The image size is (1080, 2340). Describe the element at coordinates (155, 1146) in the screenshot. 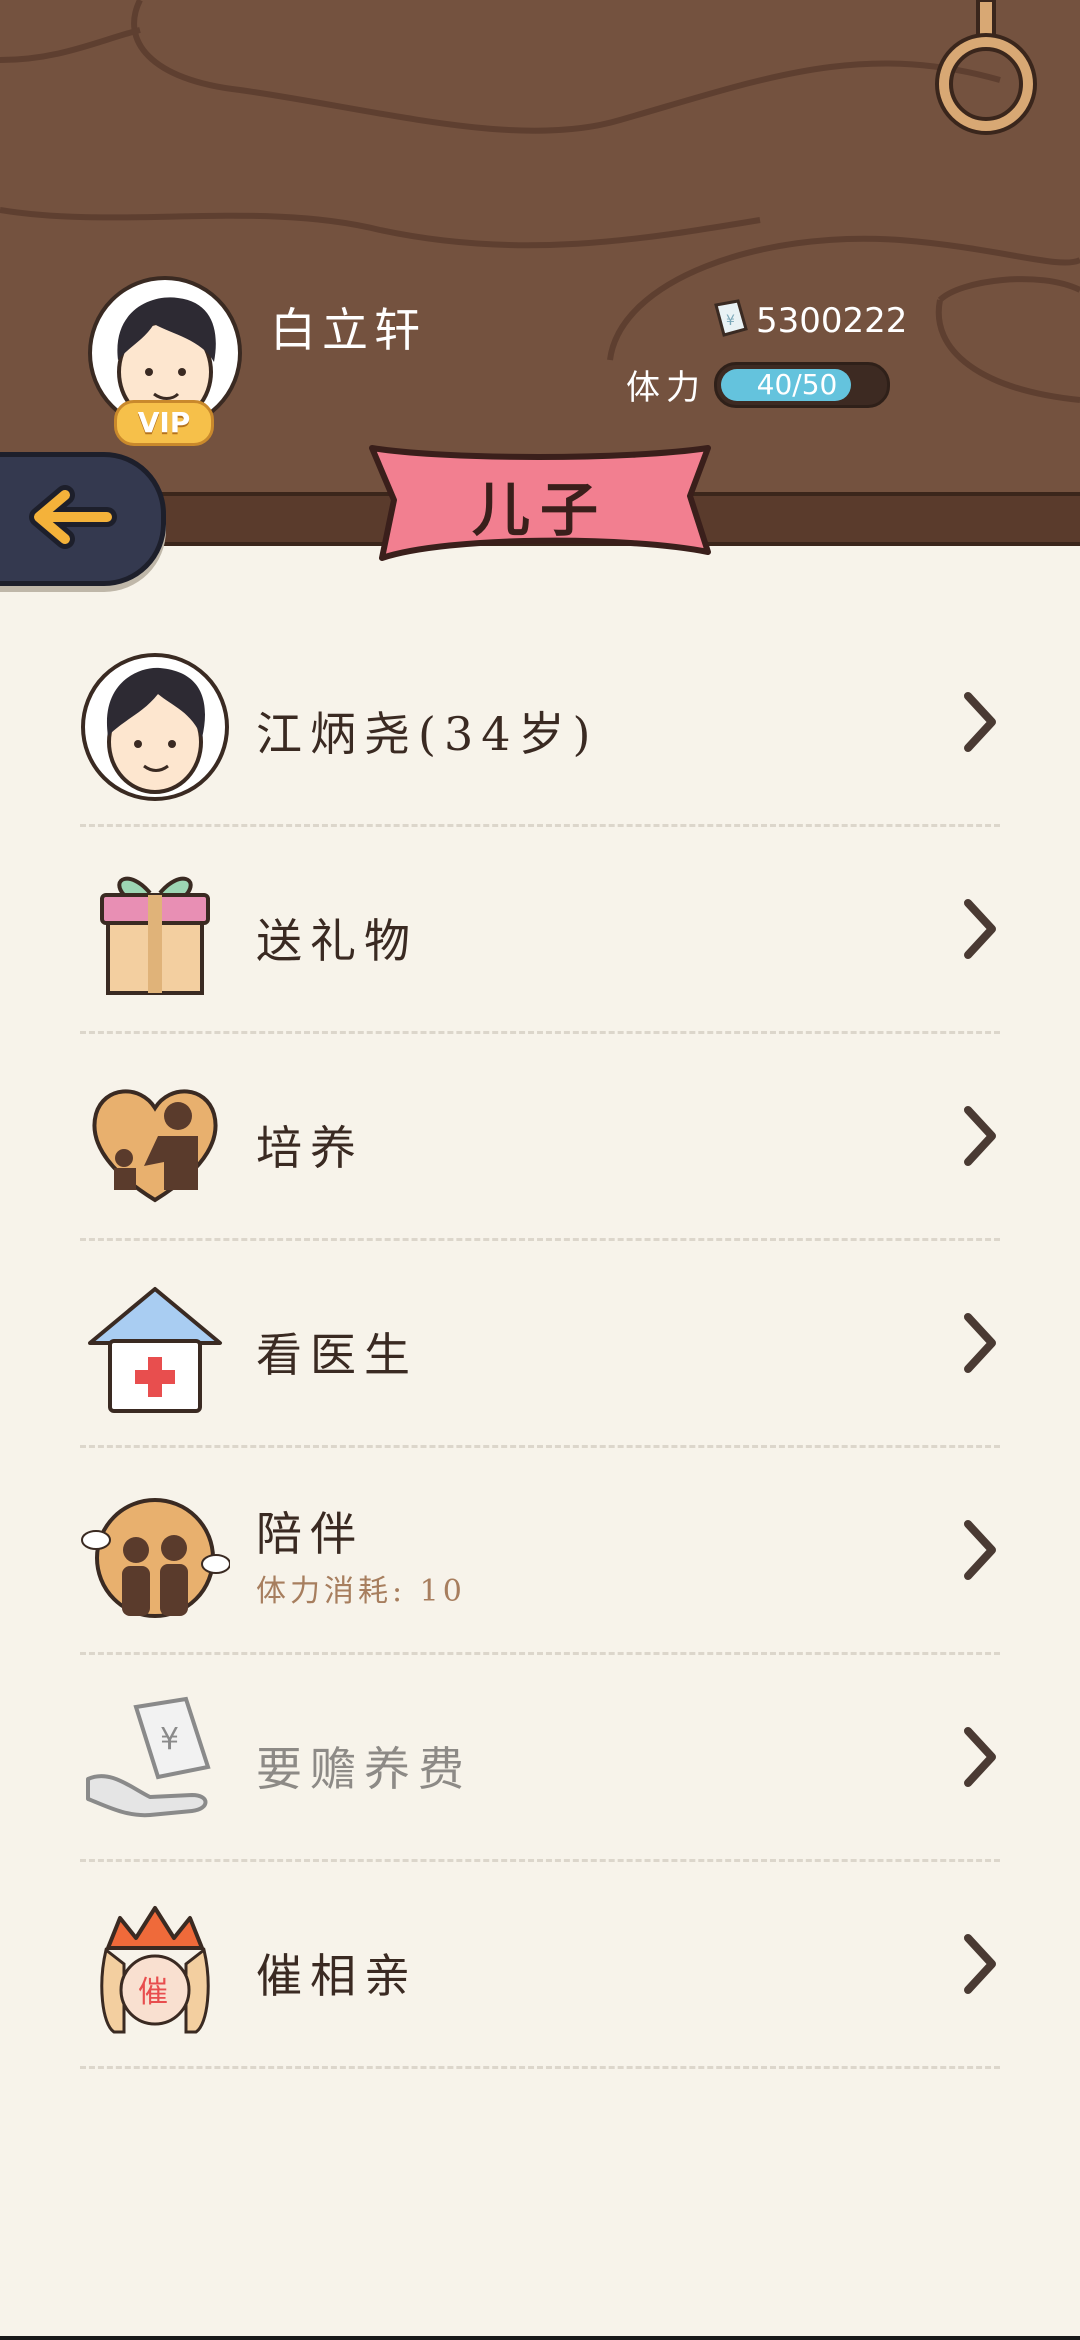

I see `parent-child-heart-icon` at that location.